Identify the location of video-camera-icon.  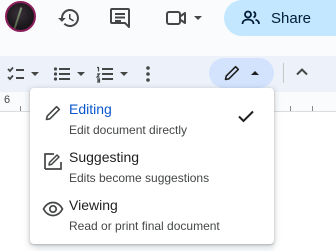
(176, 18).